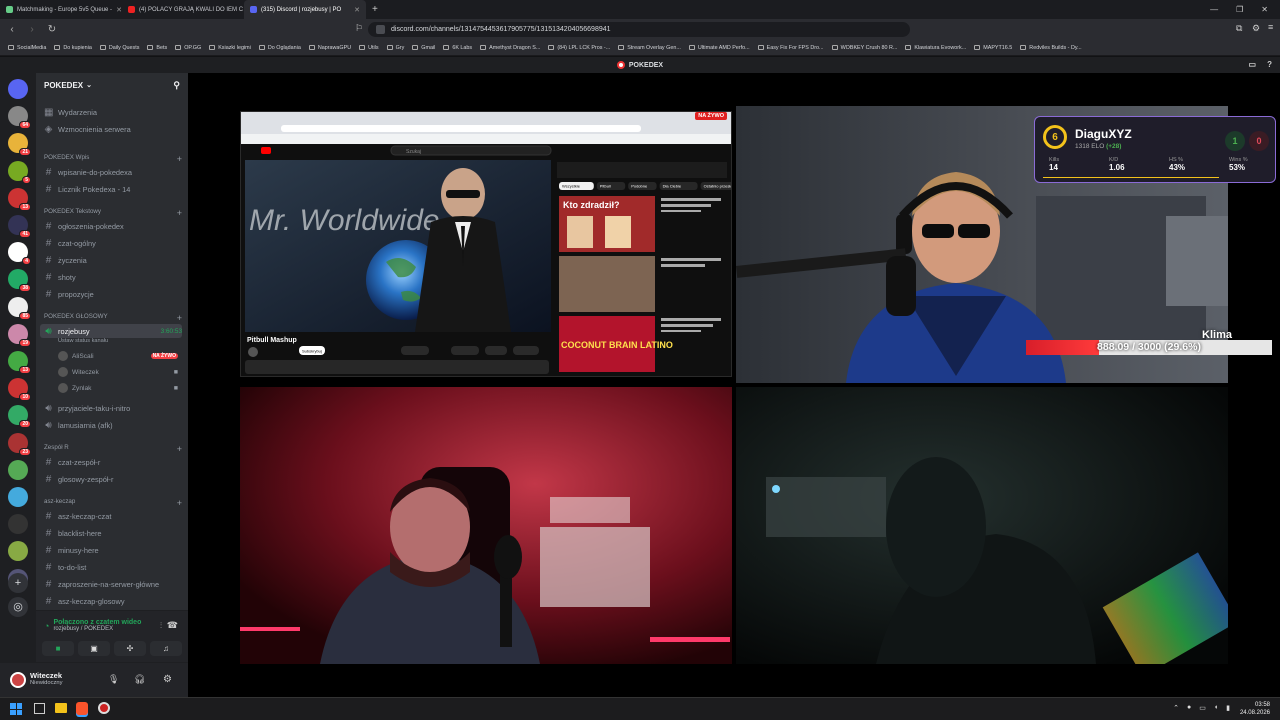 This screenshot has height=720, width=1280. Describe the element at coordinates (19, 254) in the screenshot. I see `server-icon: 4` at that location.